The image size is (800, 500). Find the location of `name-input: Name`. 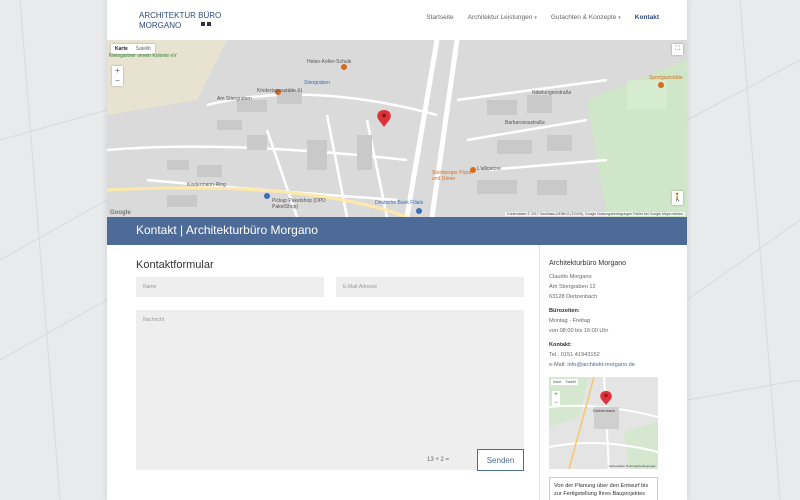

name-input: Name is located at coordinates (230, 287).